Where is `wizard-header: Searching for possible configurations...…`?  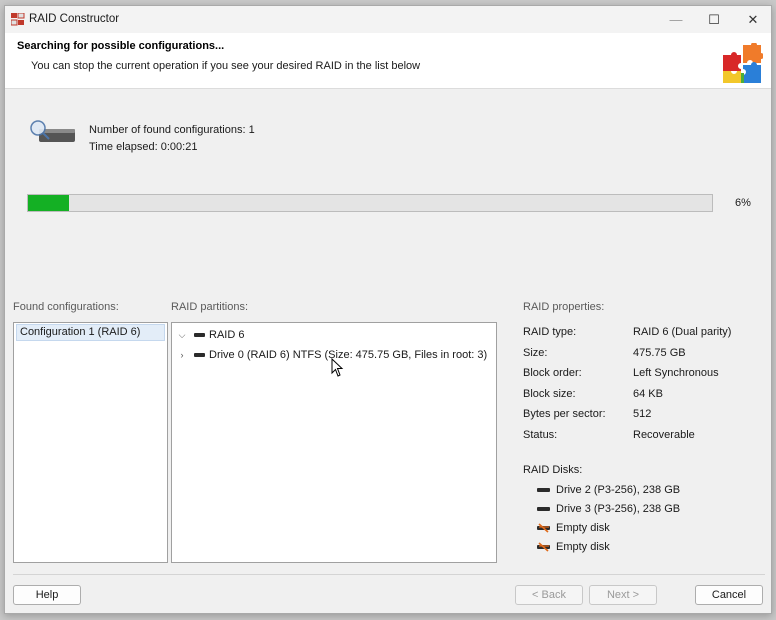 wizard-header: Searching for possible configurations...… is located at coordinates (388, 61).